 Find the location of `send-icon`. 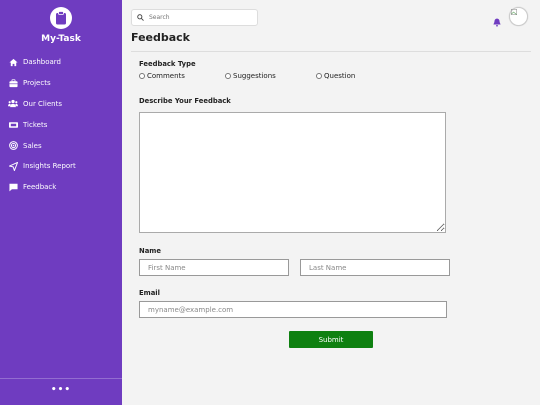

send-icon is located at coordinates (13, 166).